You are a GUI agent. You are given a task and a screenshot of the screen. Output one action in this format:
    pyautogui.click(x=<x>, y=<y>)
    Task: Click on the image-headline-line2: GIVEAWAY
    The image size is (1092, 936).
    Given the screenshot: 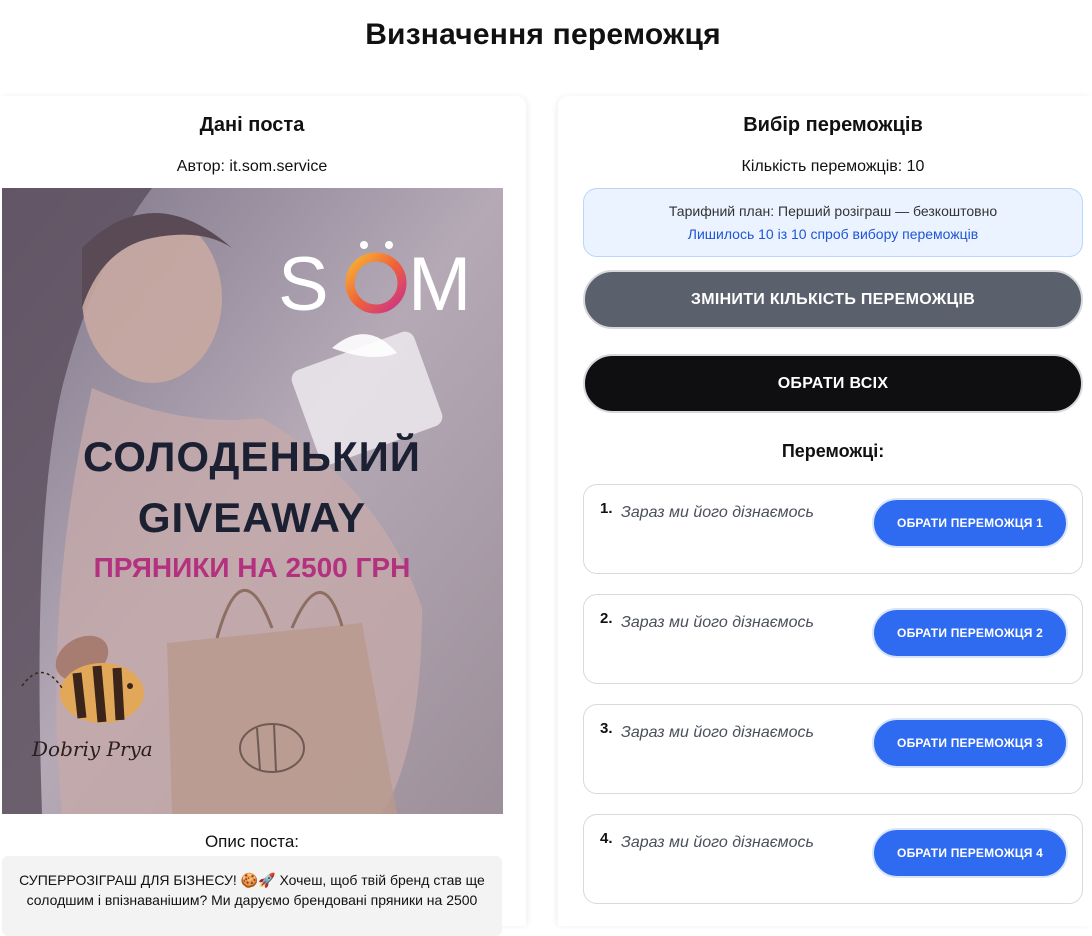 What is the action you would take?
    pyautogui.click(x=252, y=517)
    